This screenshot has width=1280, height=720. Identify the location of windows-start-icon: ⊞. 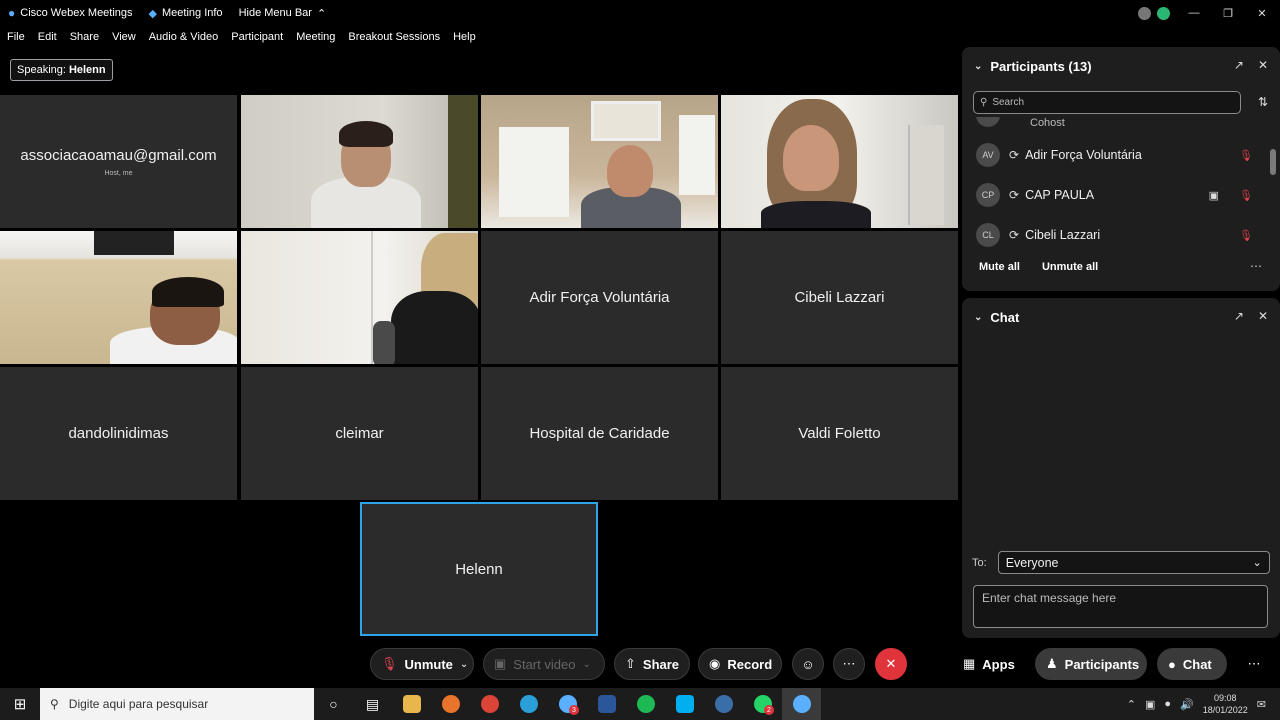
(20, 704).